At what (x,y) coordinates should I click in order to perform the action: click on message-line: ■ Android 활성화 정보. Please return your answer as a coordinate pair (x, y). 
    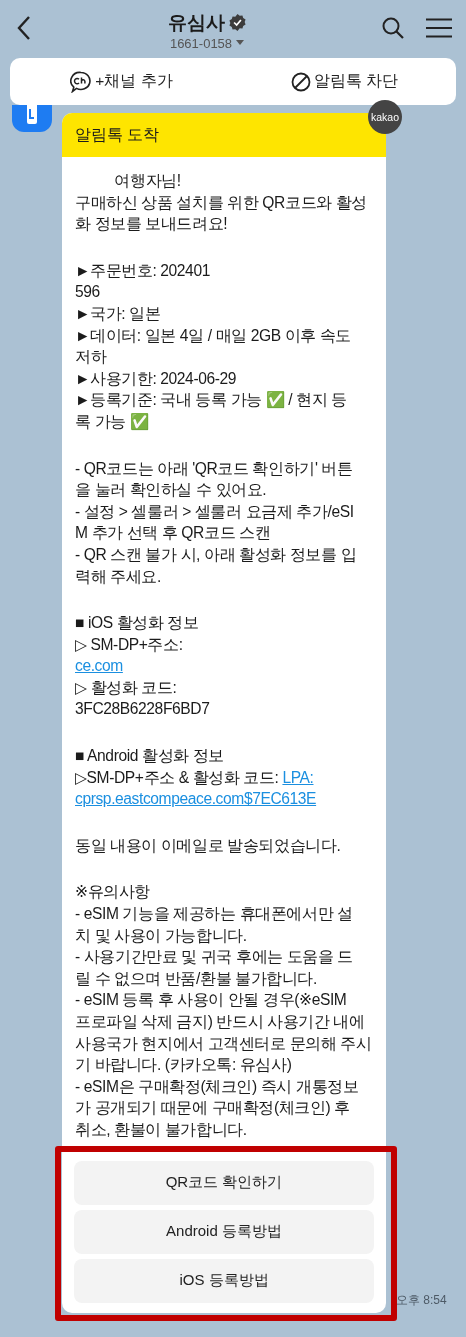
    Looking at the image, I should click on (149, 756).